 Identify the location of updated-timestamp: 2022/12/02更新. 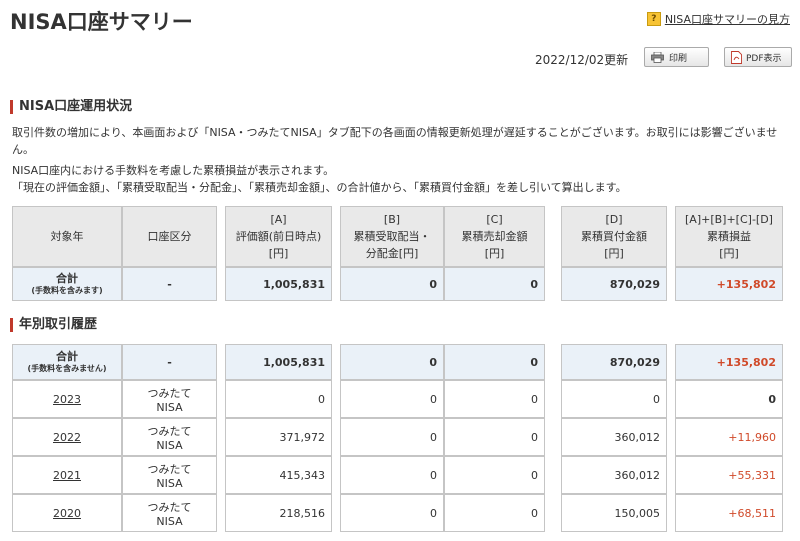
(582, 60).